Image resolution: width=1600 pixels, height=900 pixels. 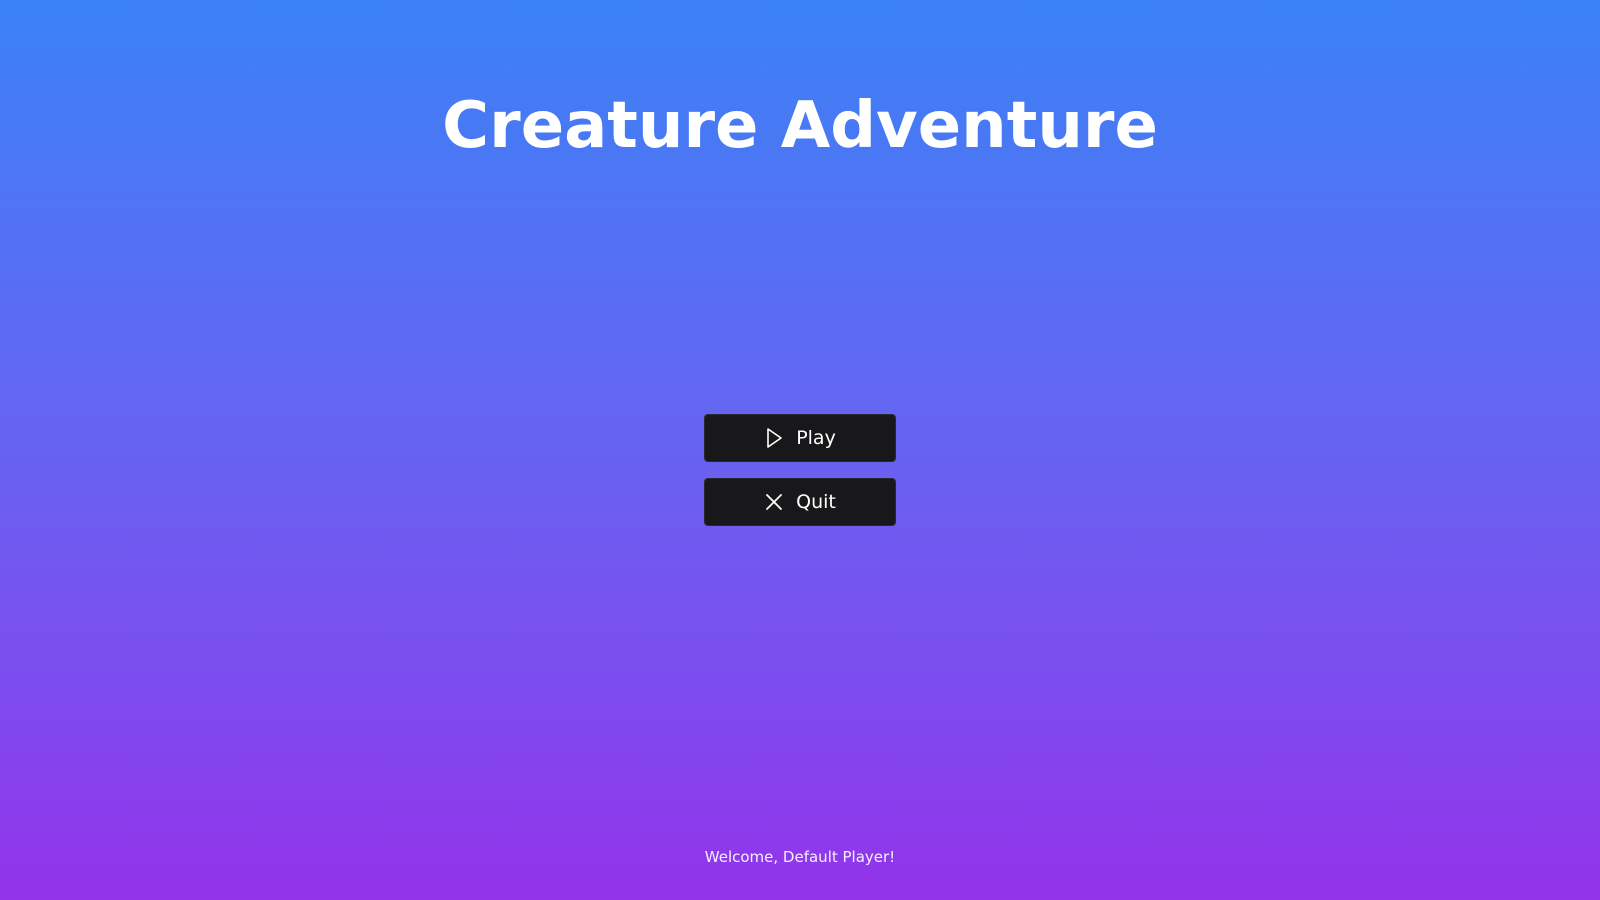 I want to click on welcome-message: Welcome, Default Player!, so click(x=800, y=857).